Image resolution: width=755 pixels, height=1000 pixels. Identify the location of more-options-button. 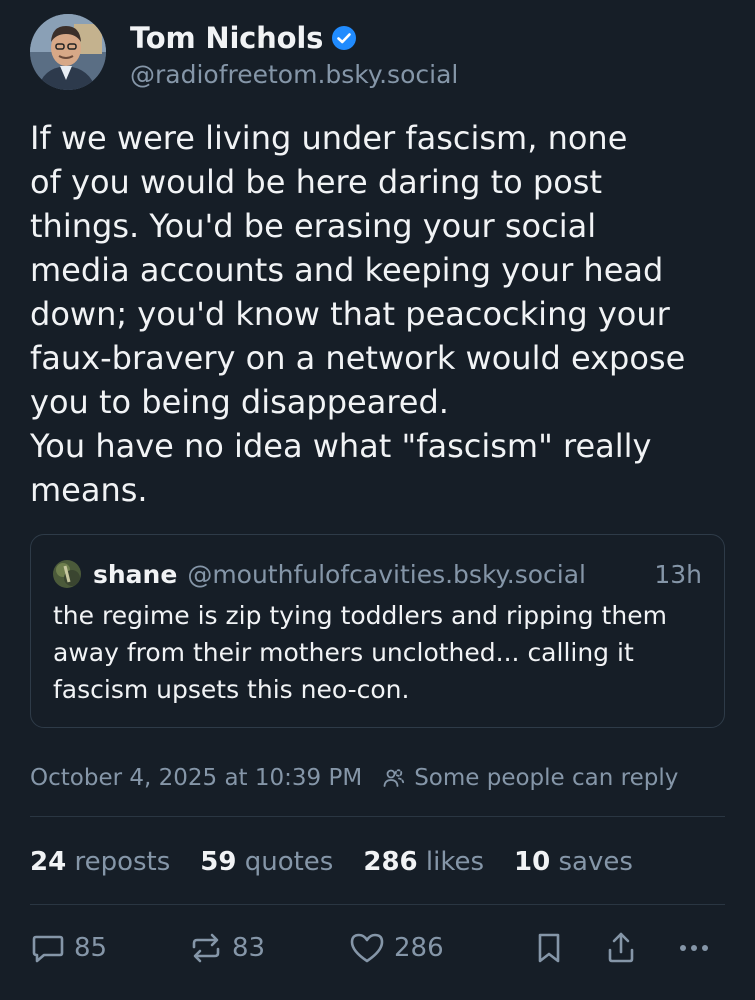
(694, 948).